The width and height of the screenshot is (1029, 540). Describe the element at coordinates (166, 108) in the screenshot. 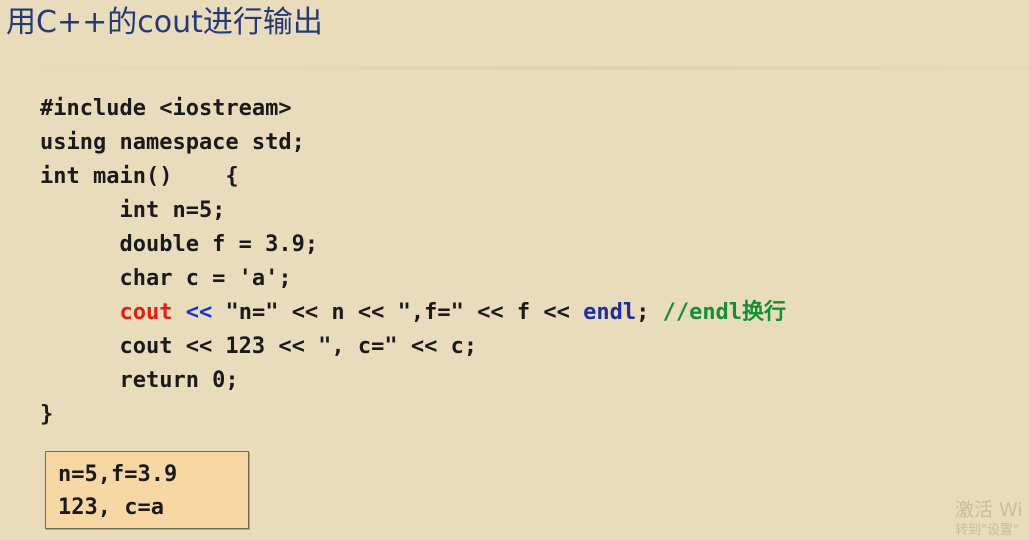

I see `code-token-plain: #include <iostream>` at that location.